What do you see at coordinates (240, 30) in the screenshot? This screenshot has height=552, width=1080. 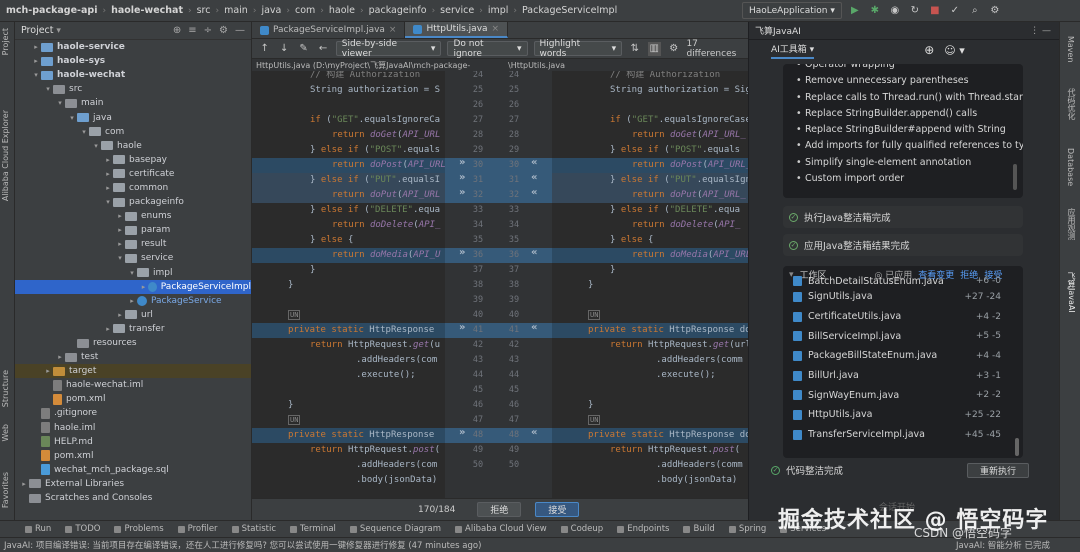 I see `hide-icon: —` at bounding box center [240, 30].